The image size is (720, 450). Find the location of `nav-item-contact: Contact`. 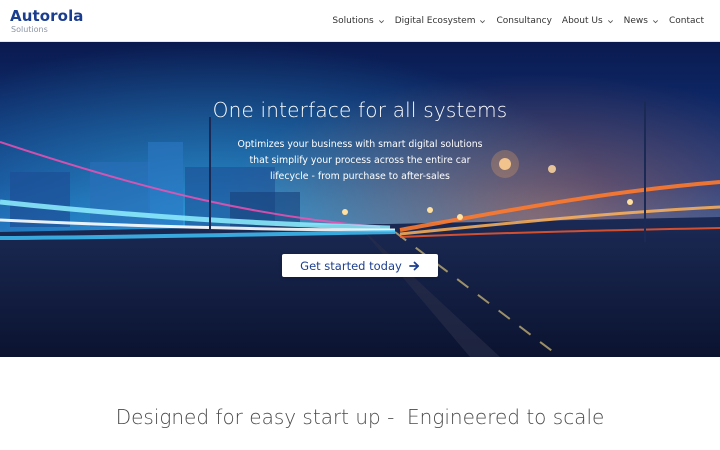

nav-item-contact: Contact is located at coordinates (686, 21).